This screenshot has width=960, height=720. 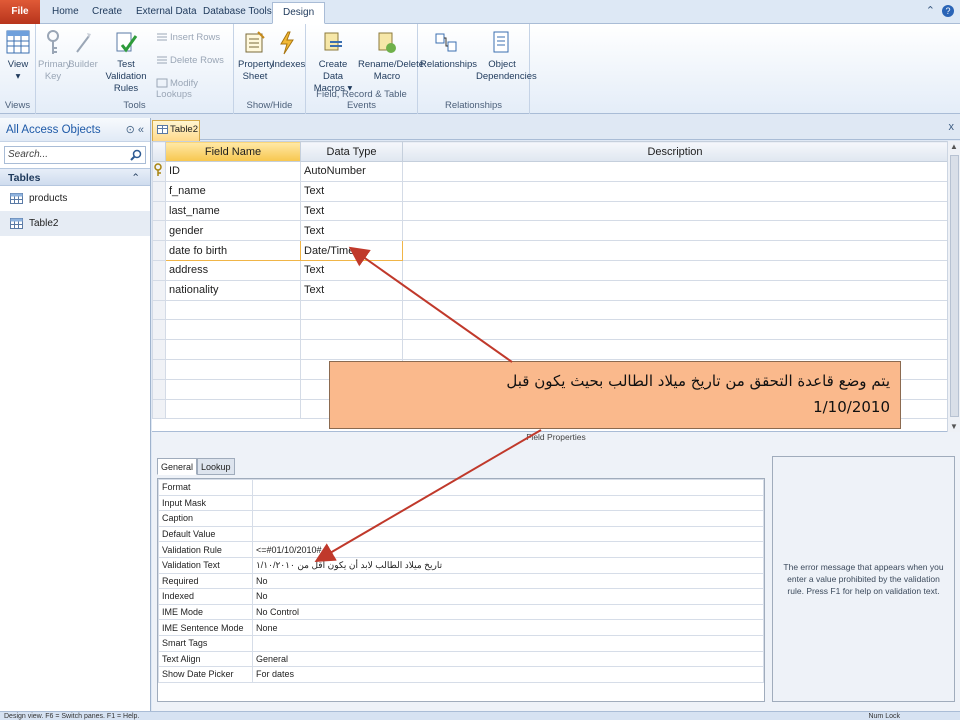 I want to click on property-row: Format, so click(x=461, y=487).